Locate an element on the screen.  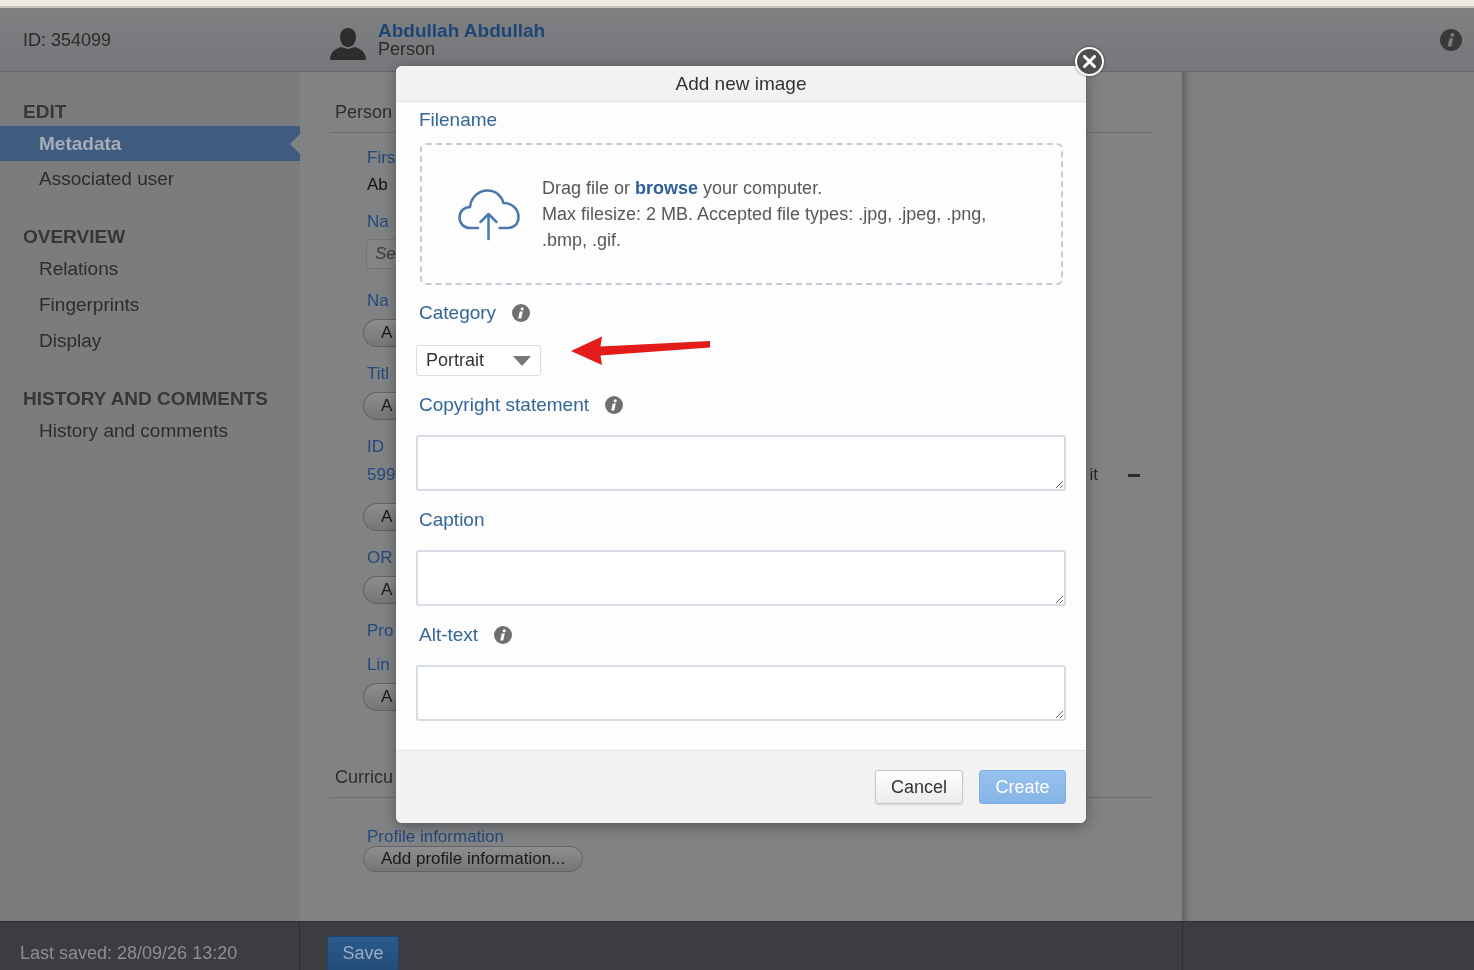
field-label: Alt-text is located at coordinates (448, 635).